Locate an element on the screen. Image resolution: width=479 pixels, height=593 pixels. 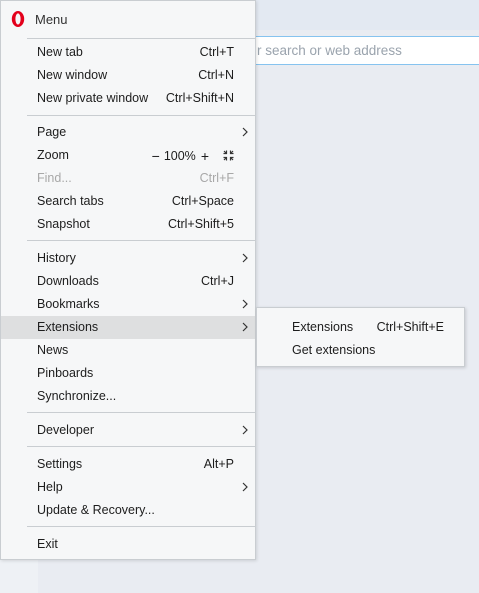
menu-item-page: Page is located at coordinates (128, 132).